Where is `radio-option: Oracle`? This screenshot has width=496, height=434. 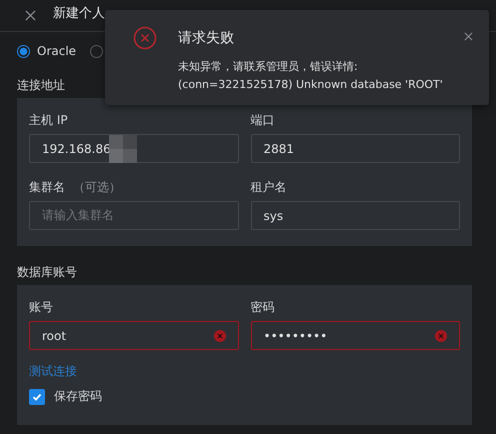
radio-option: Oracle is located at coordinates (46, 51).